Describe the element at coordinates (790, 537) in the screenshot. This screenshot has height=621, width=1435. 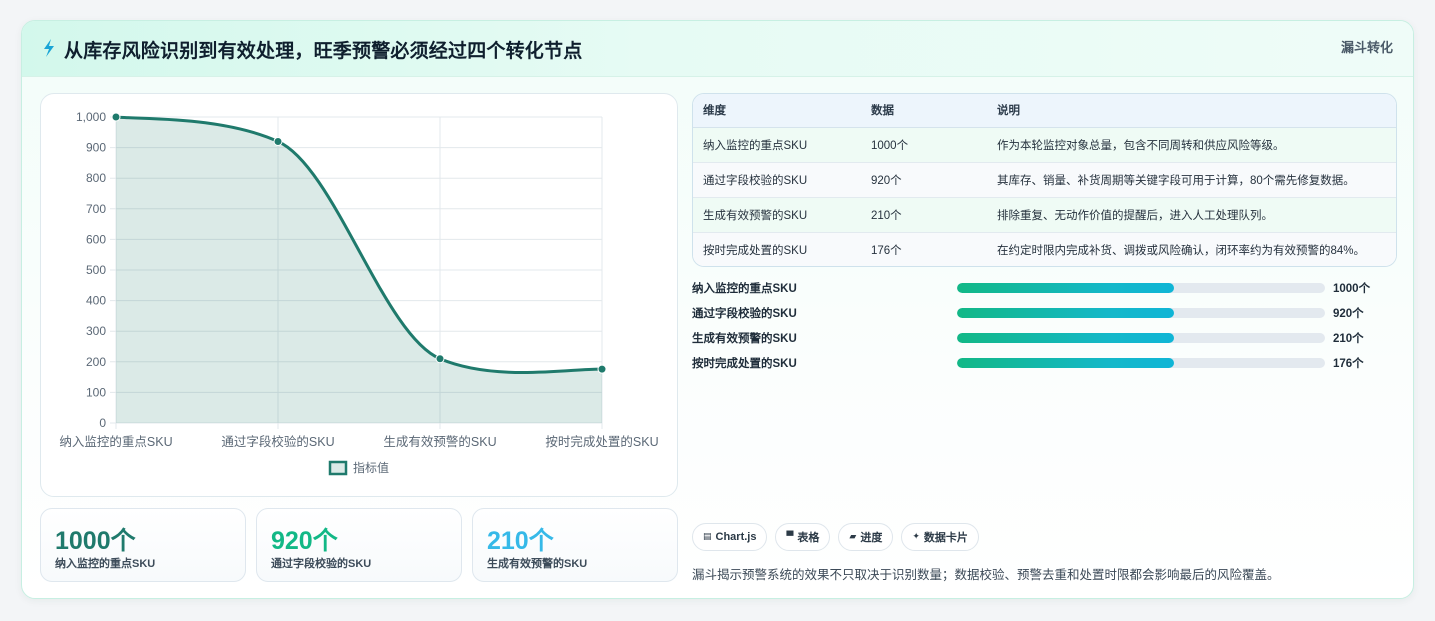
I see `table-icon: ▀` at that location.